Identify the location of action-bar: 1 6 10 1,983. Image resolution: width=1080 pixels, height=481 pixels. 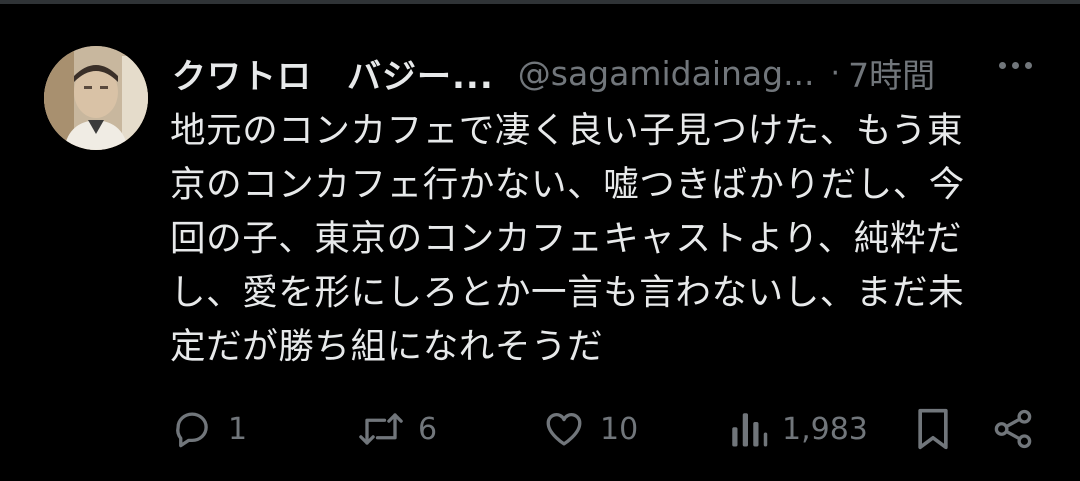
(540, 429).